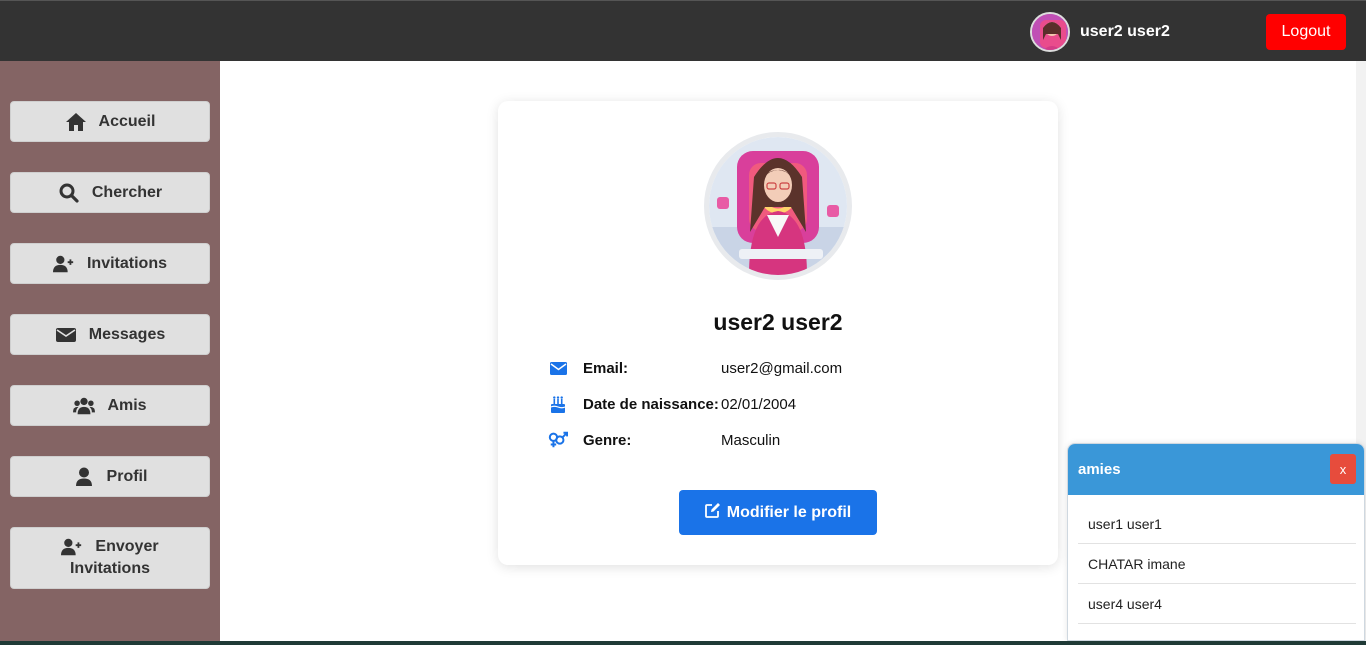  I want to click on list-item: user1 user1, so click(1217, 524).